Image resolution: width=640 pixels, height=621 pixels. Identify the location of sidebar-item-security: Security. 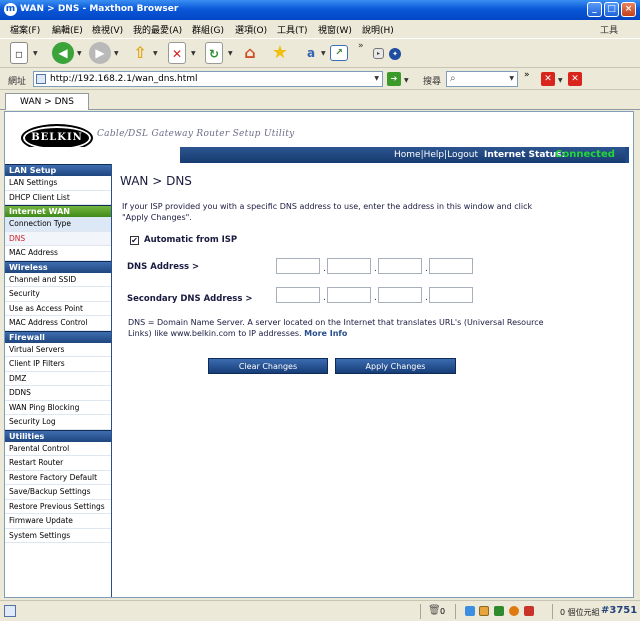
(58, 294).